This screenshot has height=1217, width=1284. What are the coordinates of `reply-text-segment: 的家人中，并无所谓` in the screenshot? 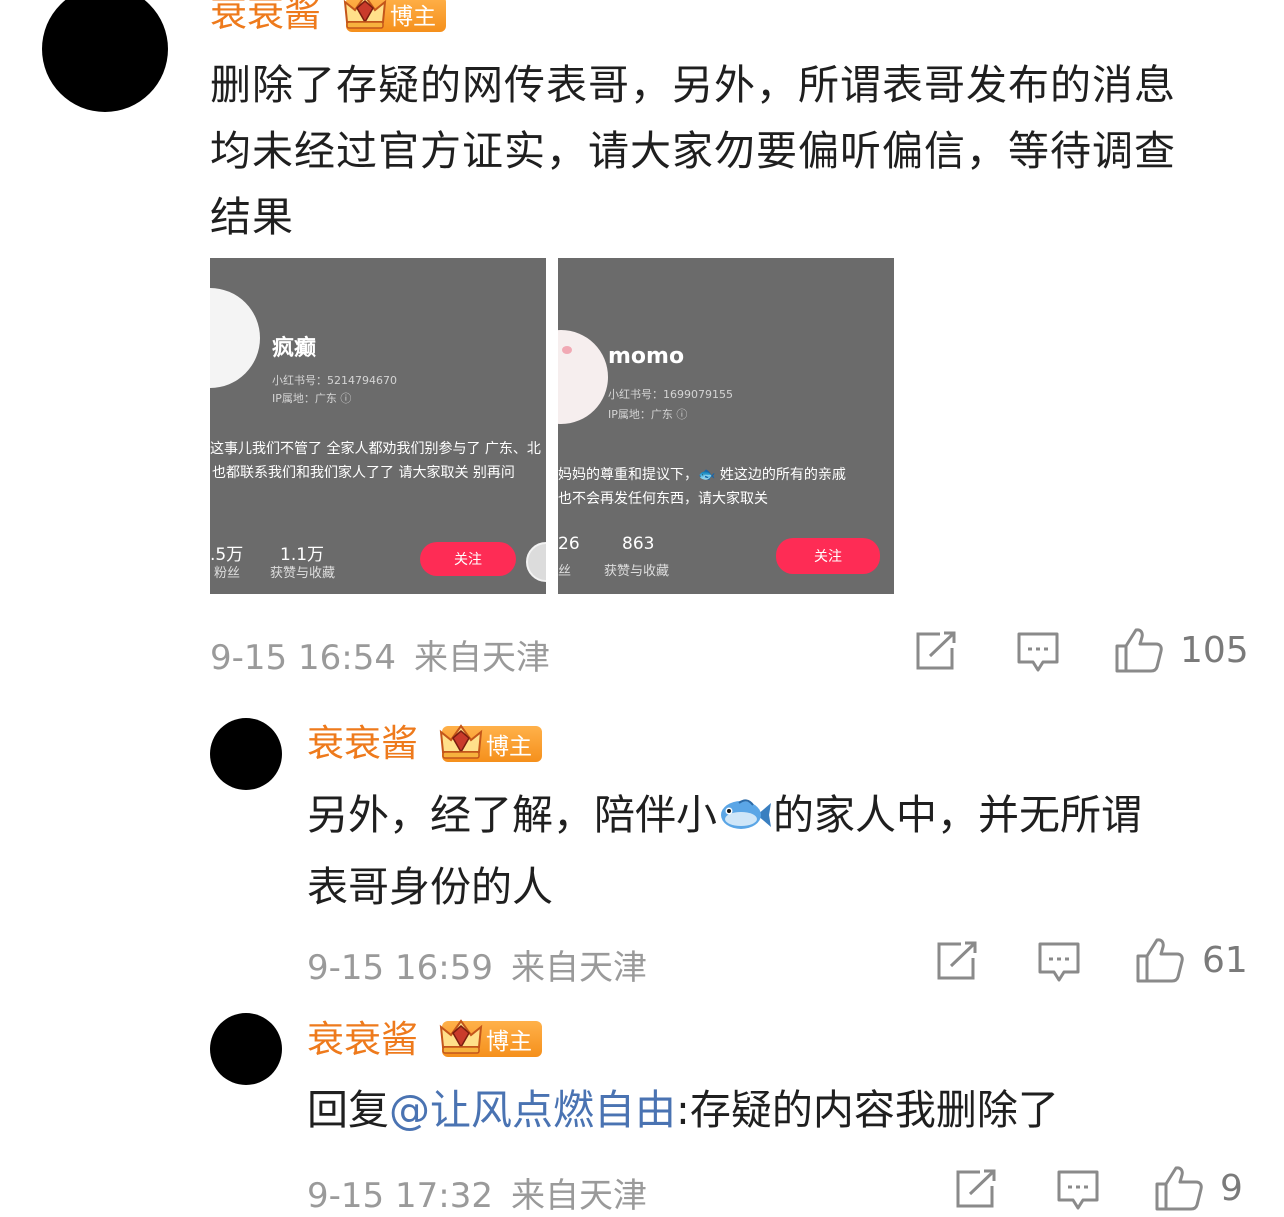 It's located at (957, 815).